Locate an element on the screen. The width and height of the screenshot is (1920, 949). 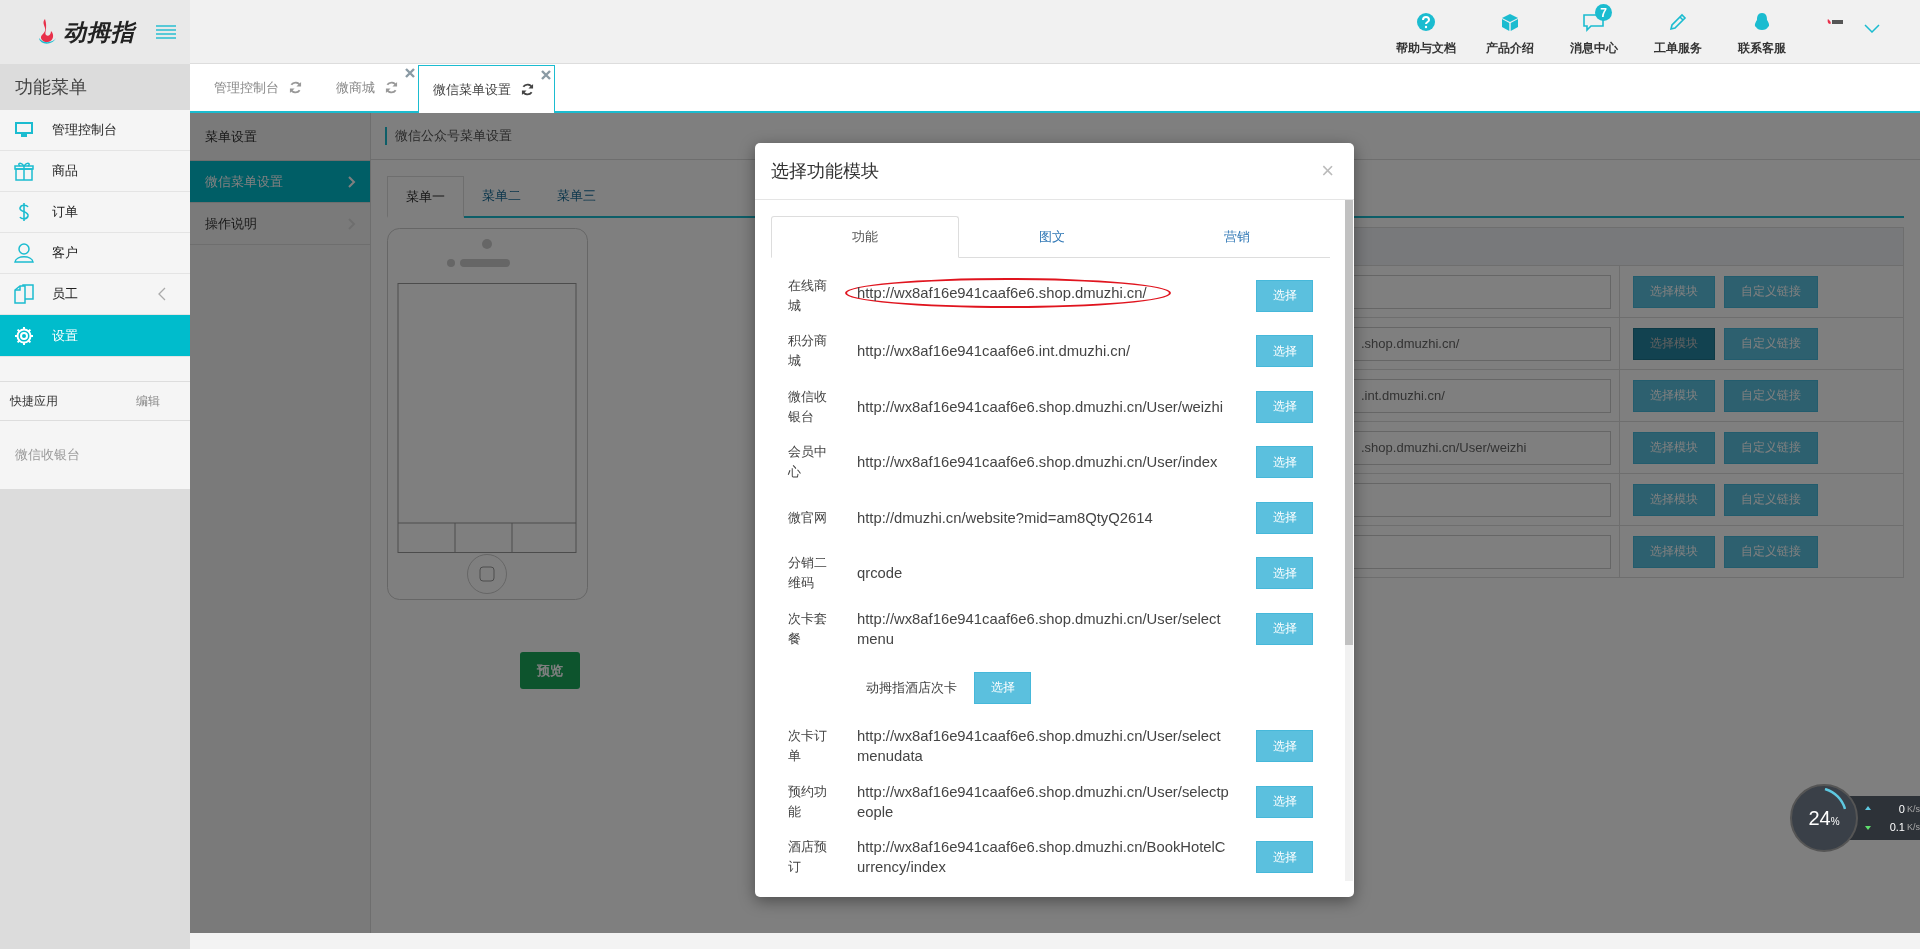
upload-arrow-icon is located at coordinates (1868, 809).